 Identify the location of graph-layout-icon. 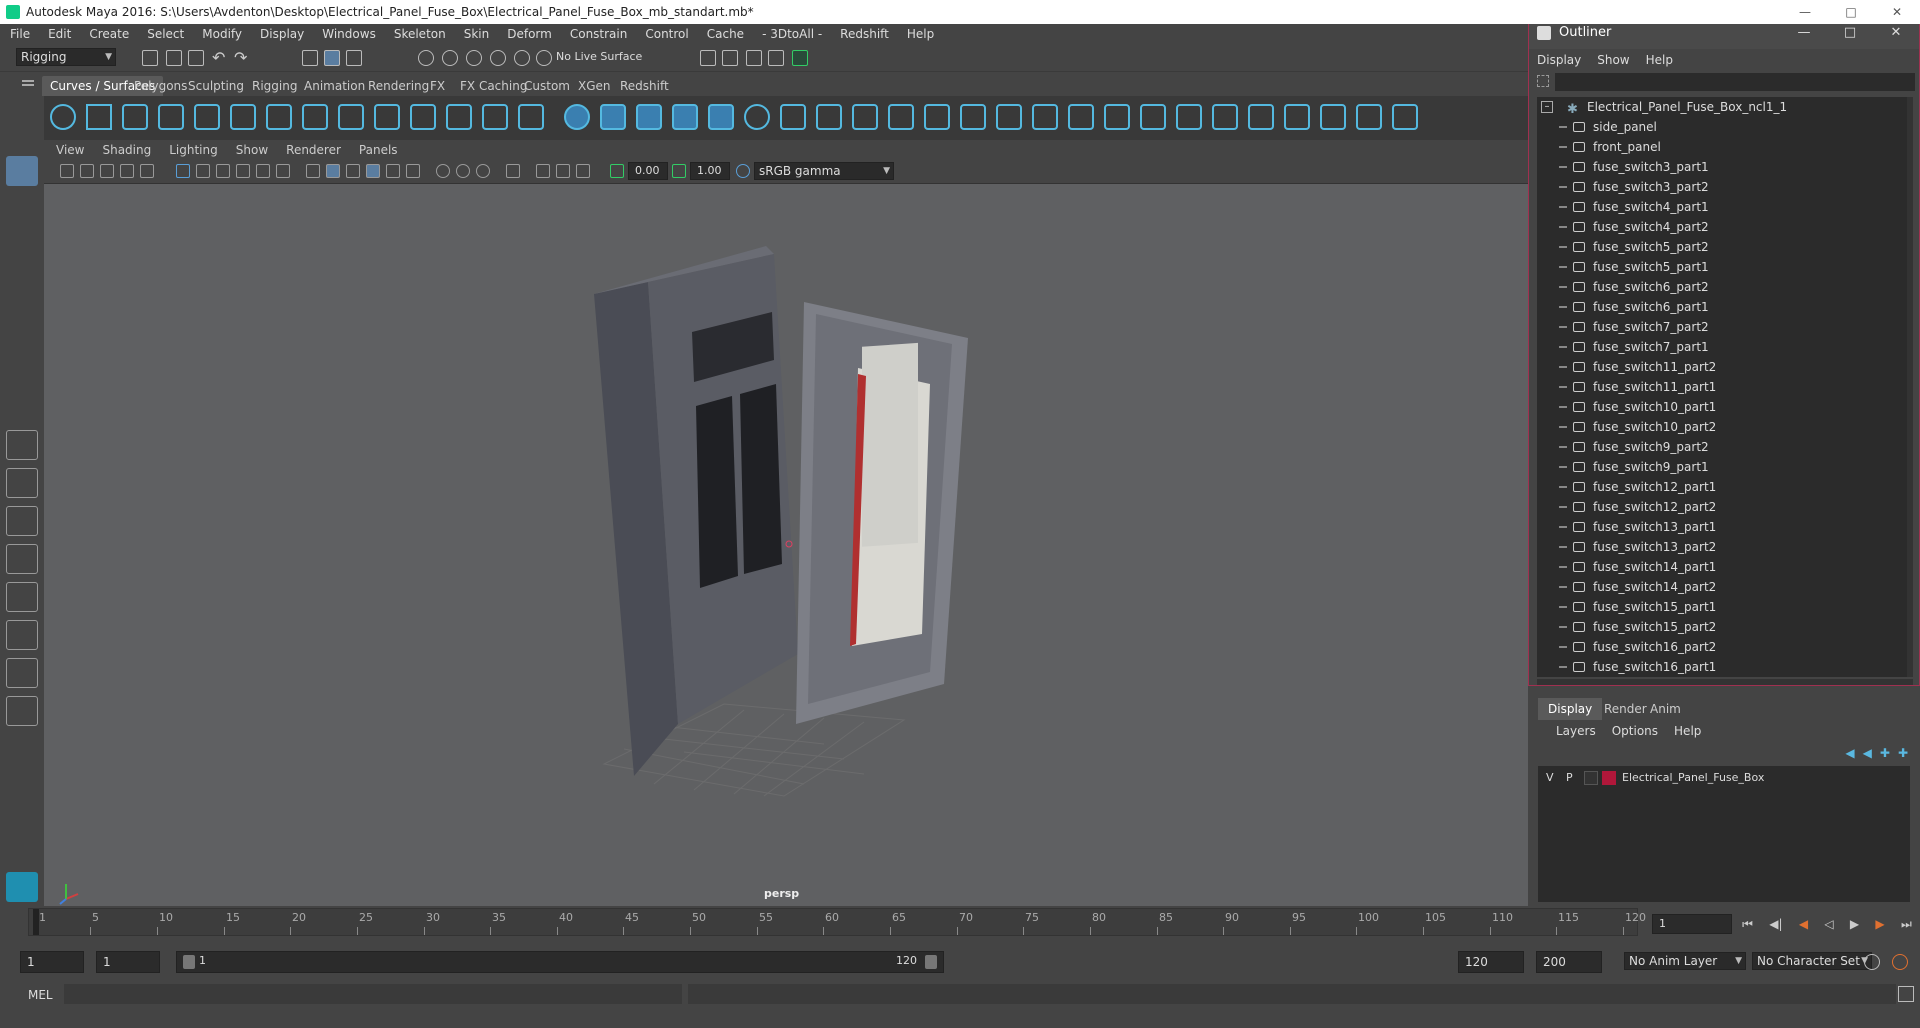
(22, 597).